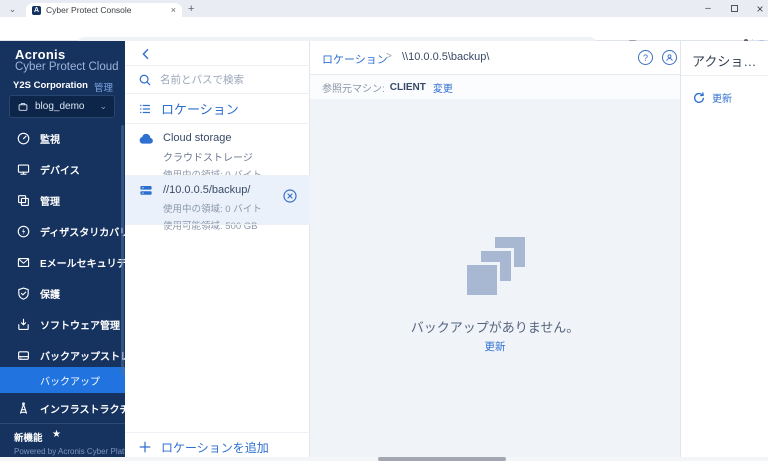 This screenshot has height=461, width=768. What do you see at coordinates (212, 209) in the screenshot?
I see `location-used-space: 使用中の領域: 0 バイト` at bounding box center [212, 209].